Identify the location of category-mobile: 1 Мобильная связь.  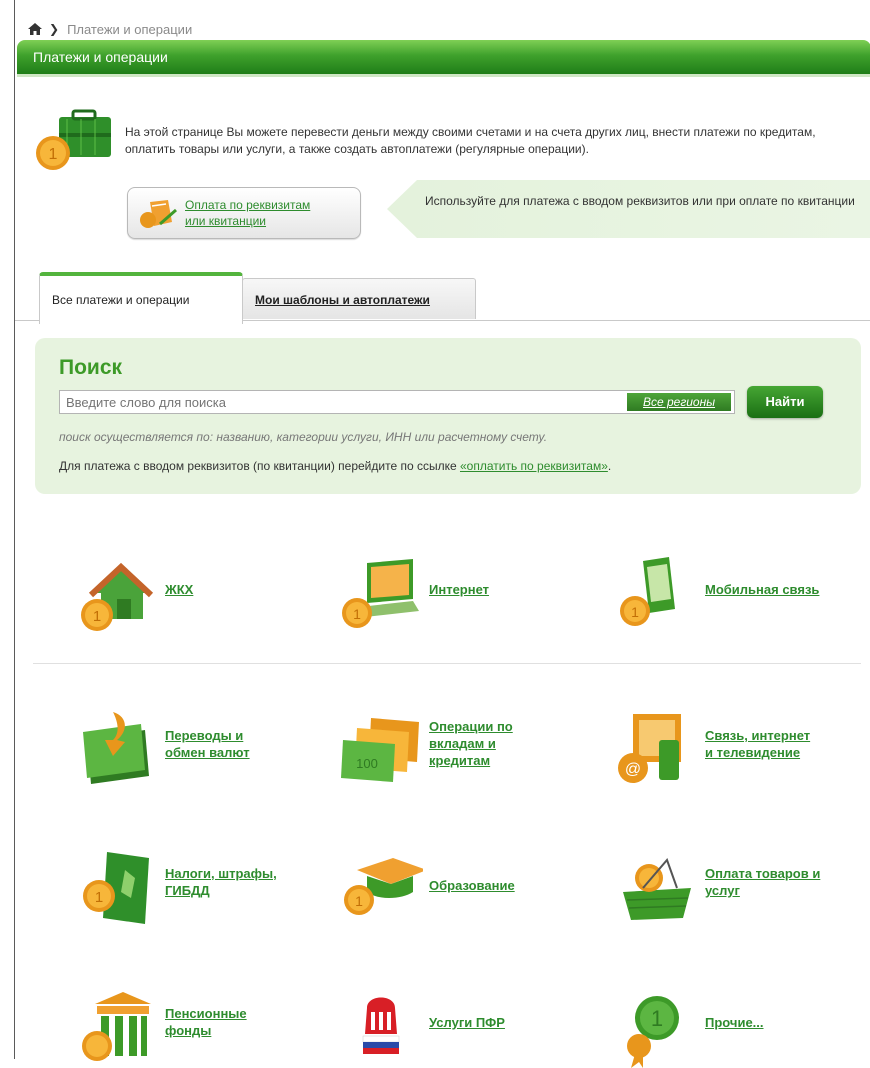
(741, 595).